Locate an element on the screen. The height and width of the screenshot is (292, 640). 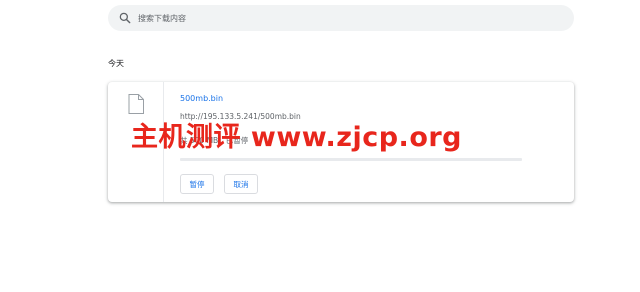
search-bar is located at coordinates (341, 18).